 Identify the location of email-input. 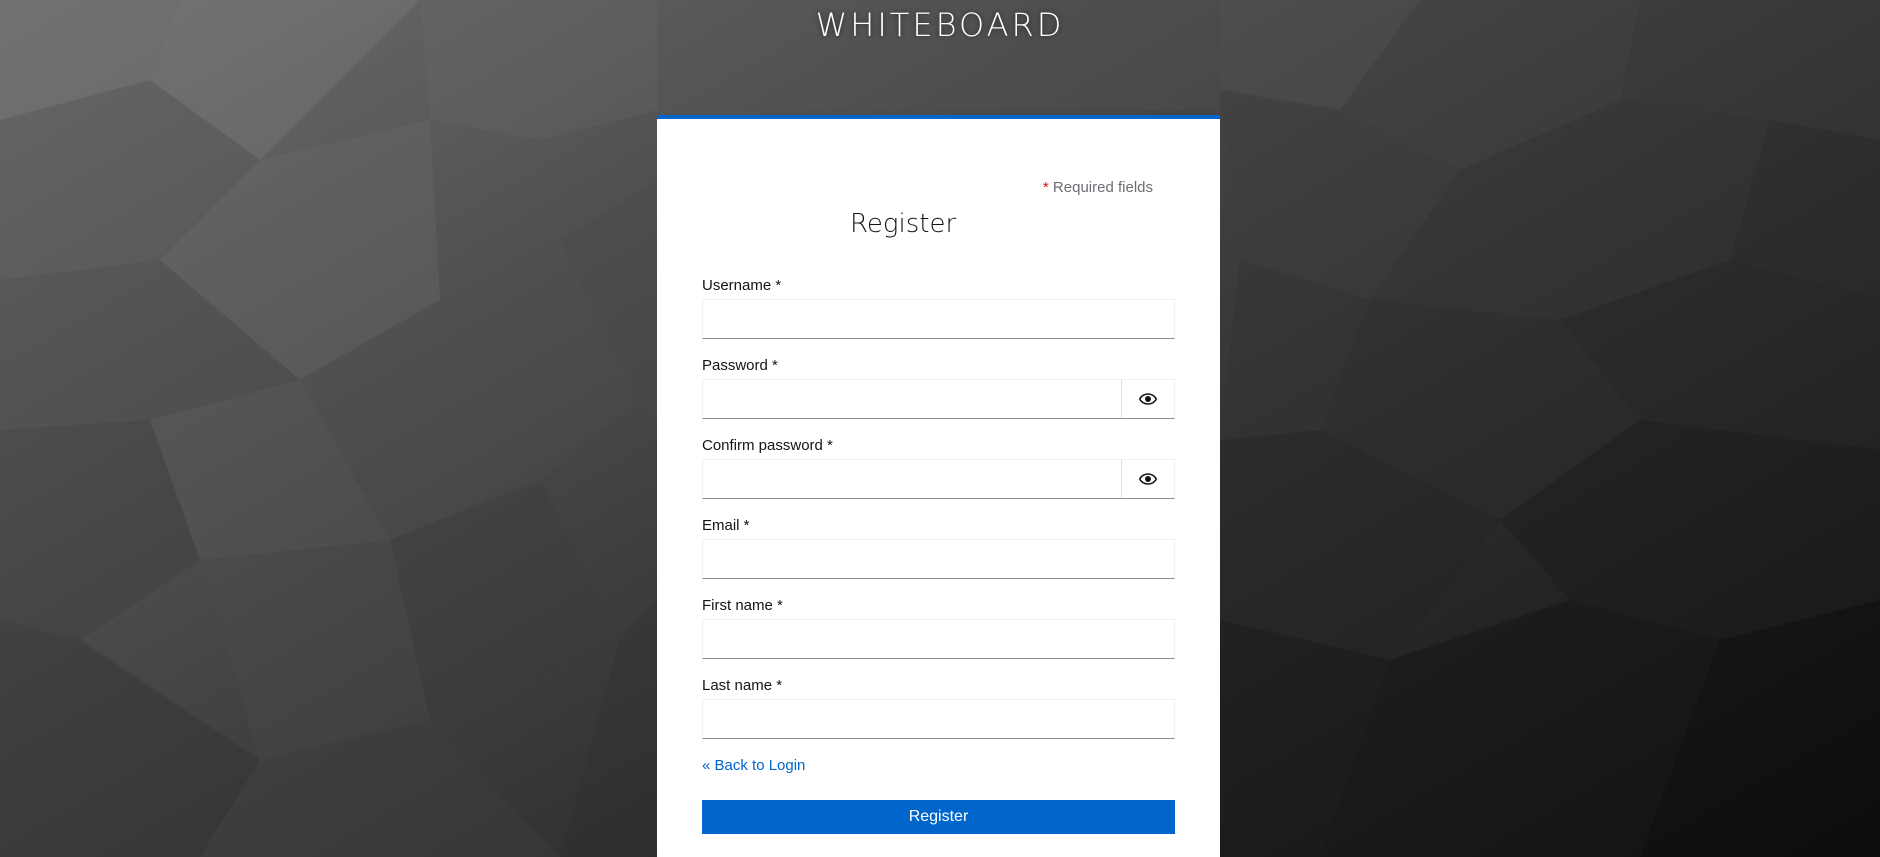
(938, 559).